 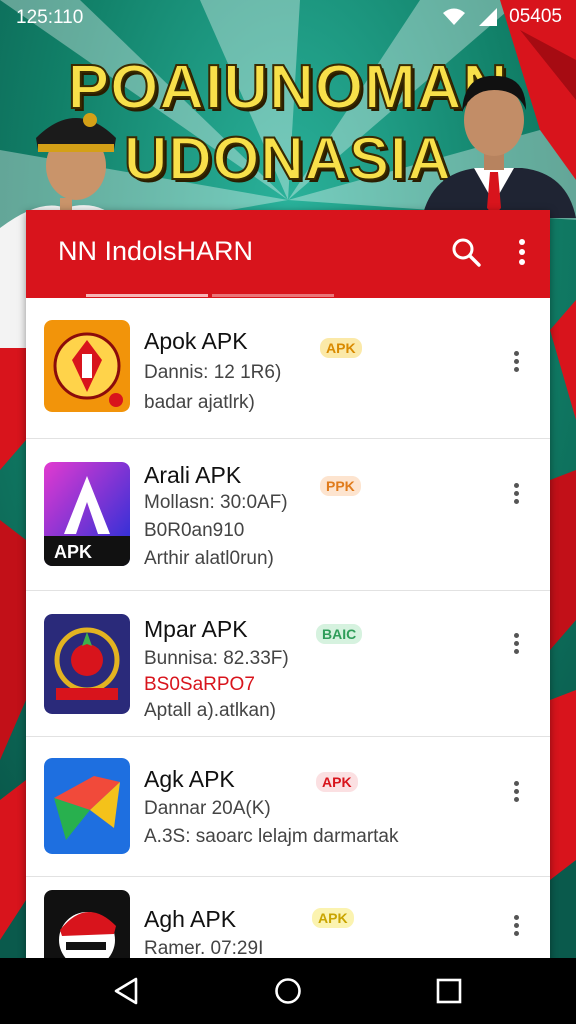 I want to click on search-icon, so click(x=466, y=252).